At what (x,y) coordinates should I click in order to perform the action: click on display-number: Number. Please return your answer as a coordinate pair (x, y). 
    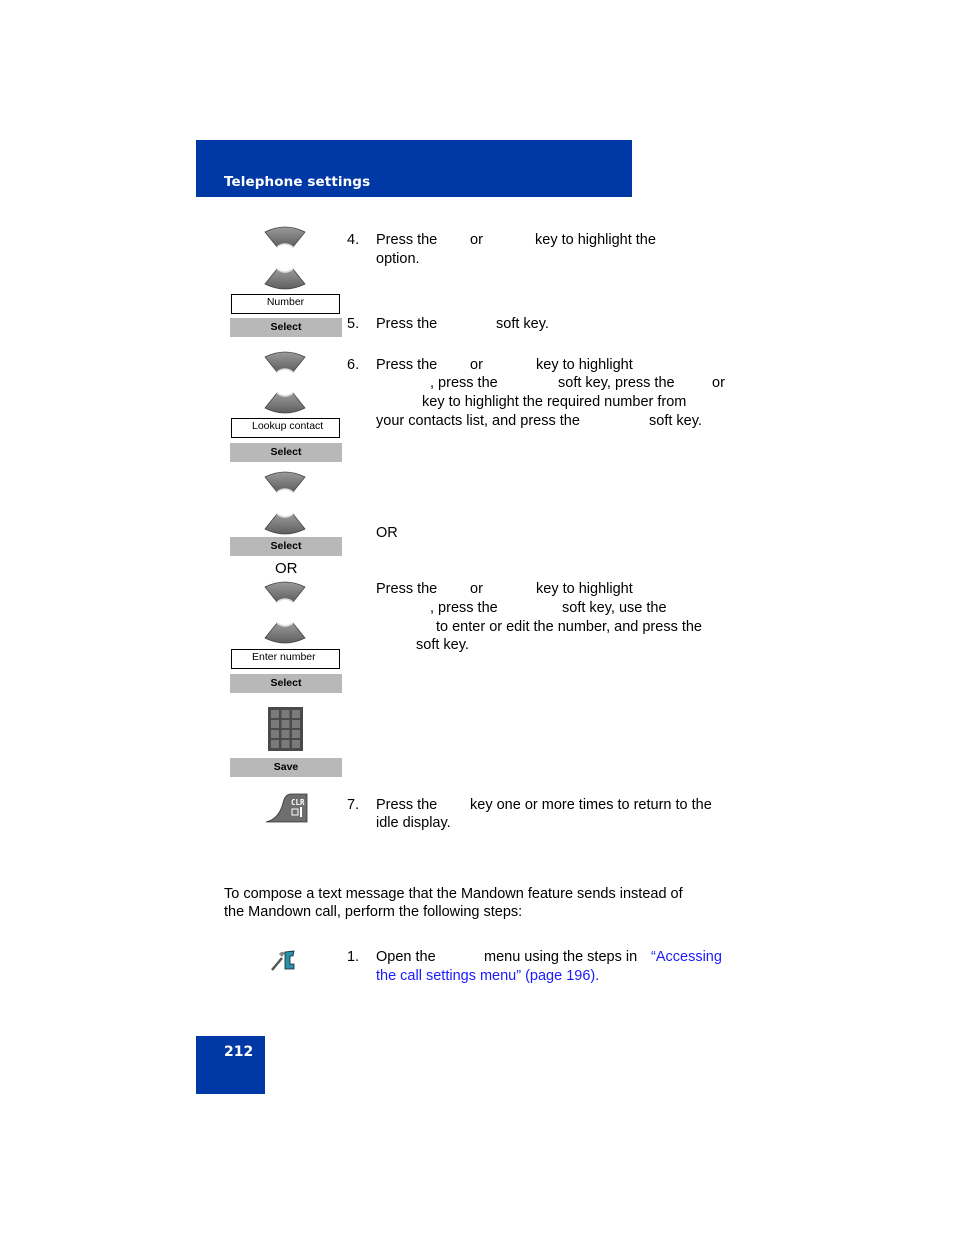
    Looking at the image, I should click on (285, 304).